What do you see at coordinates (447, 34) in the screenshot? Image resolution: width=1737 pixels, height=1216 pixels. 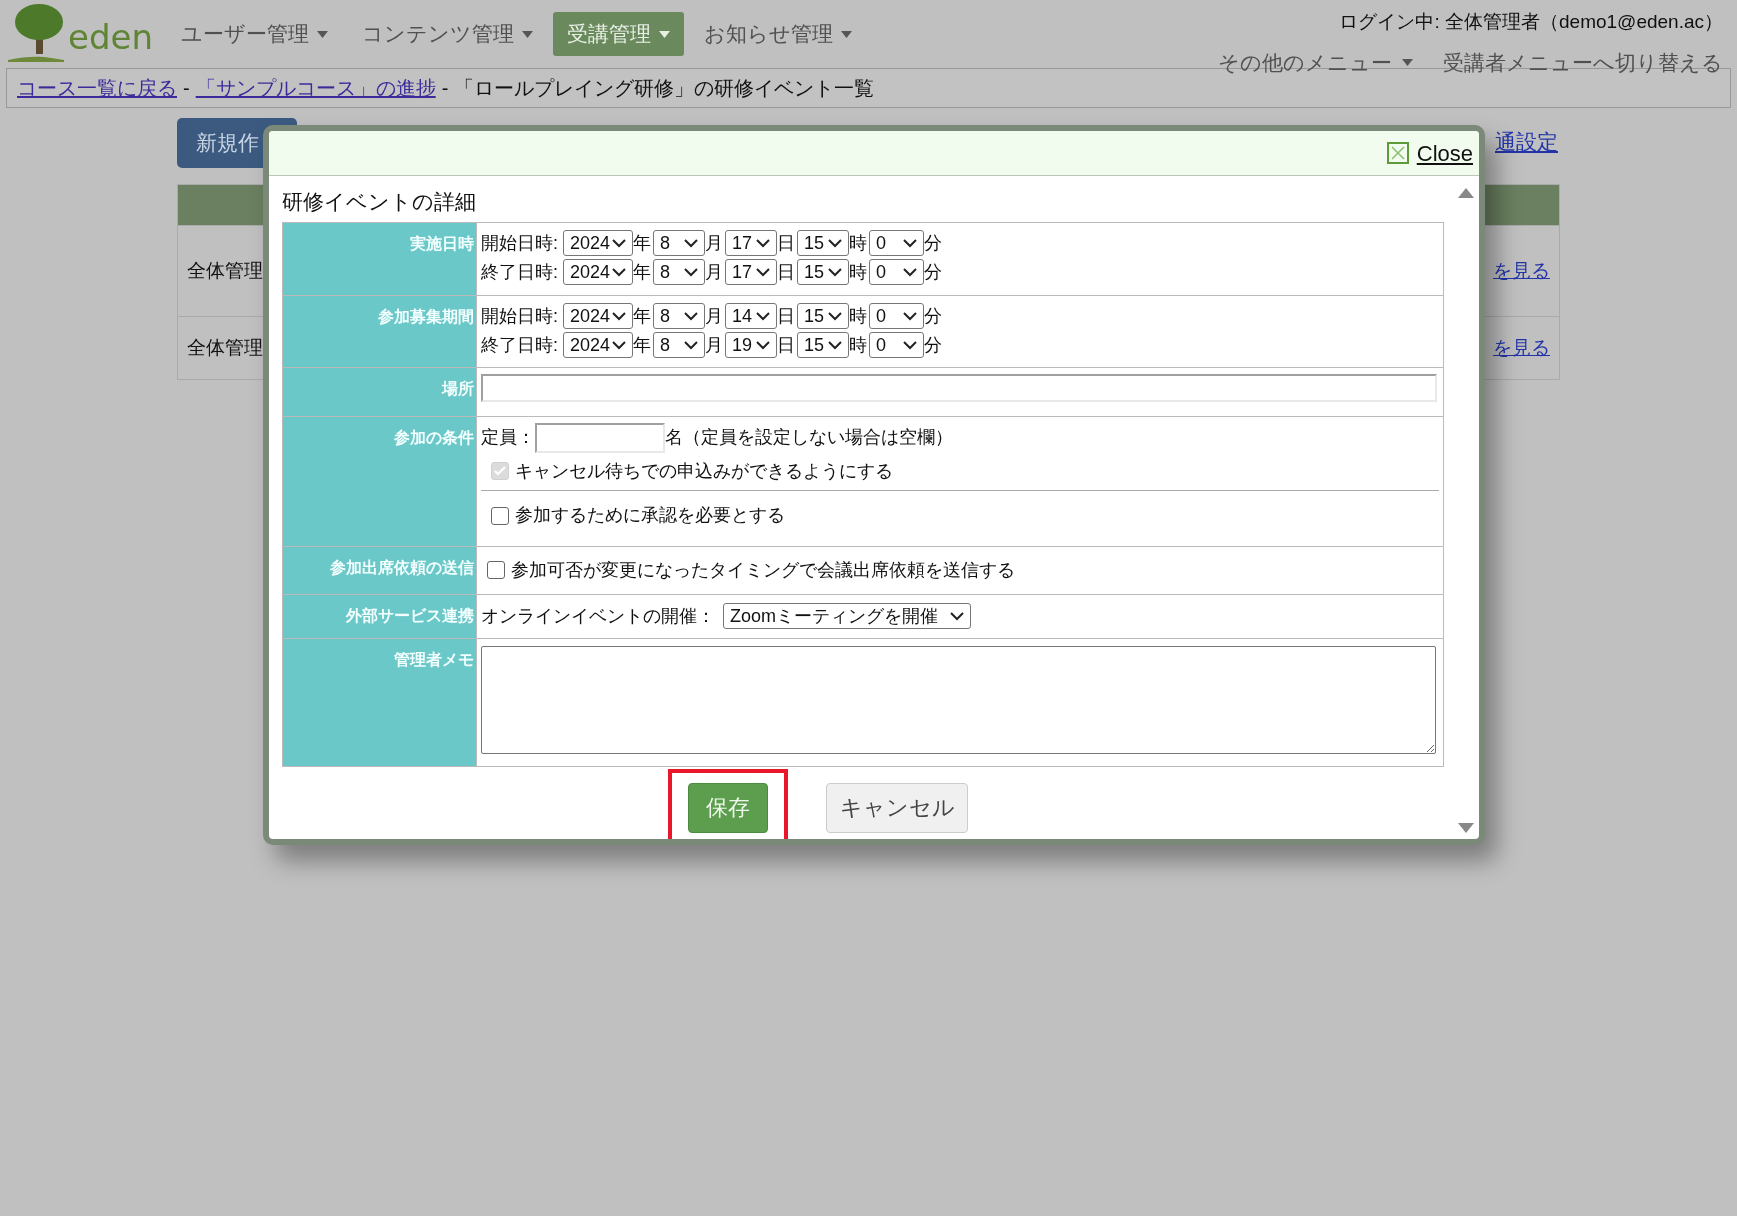 I see `nav-menu: コンテンツ管理` at bounding box center [447, 34].